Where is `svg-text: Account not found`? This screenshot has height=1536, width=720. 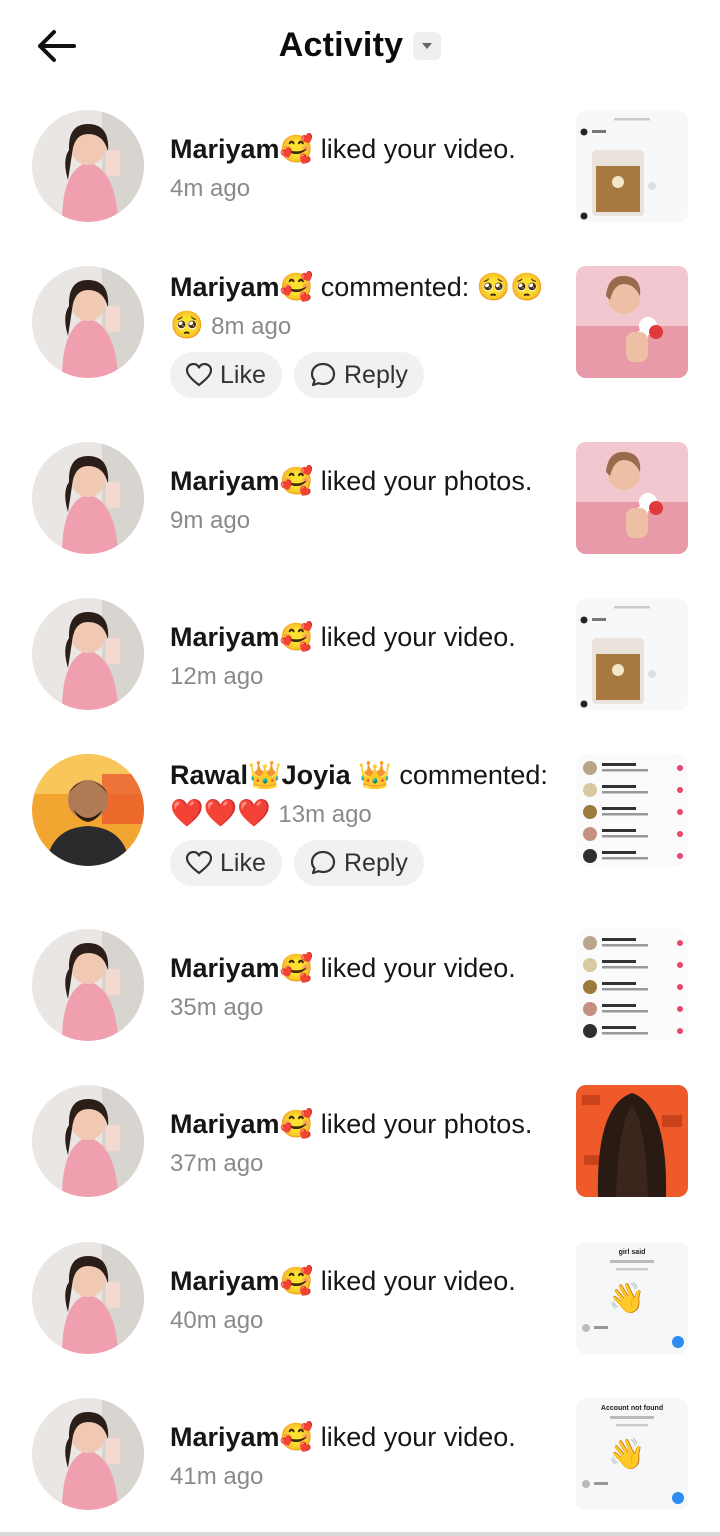
svg-text: Account not found is located at coordinates (632, 1408).